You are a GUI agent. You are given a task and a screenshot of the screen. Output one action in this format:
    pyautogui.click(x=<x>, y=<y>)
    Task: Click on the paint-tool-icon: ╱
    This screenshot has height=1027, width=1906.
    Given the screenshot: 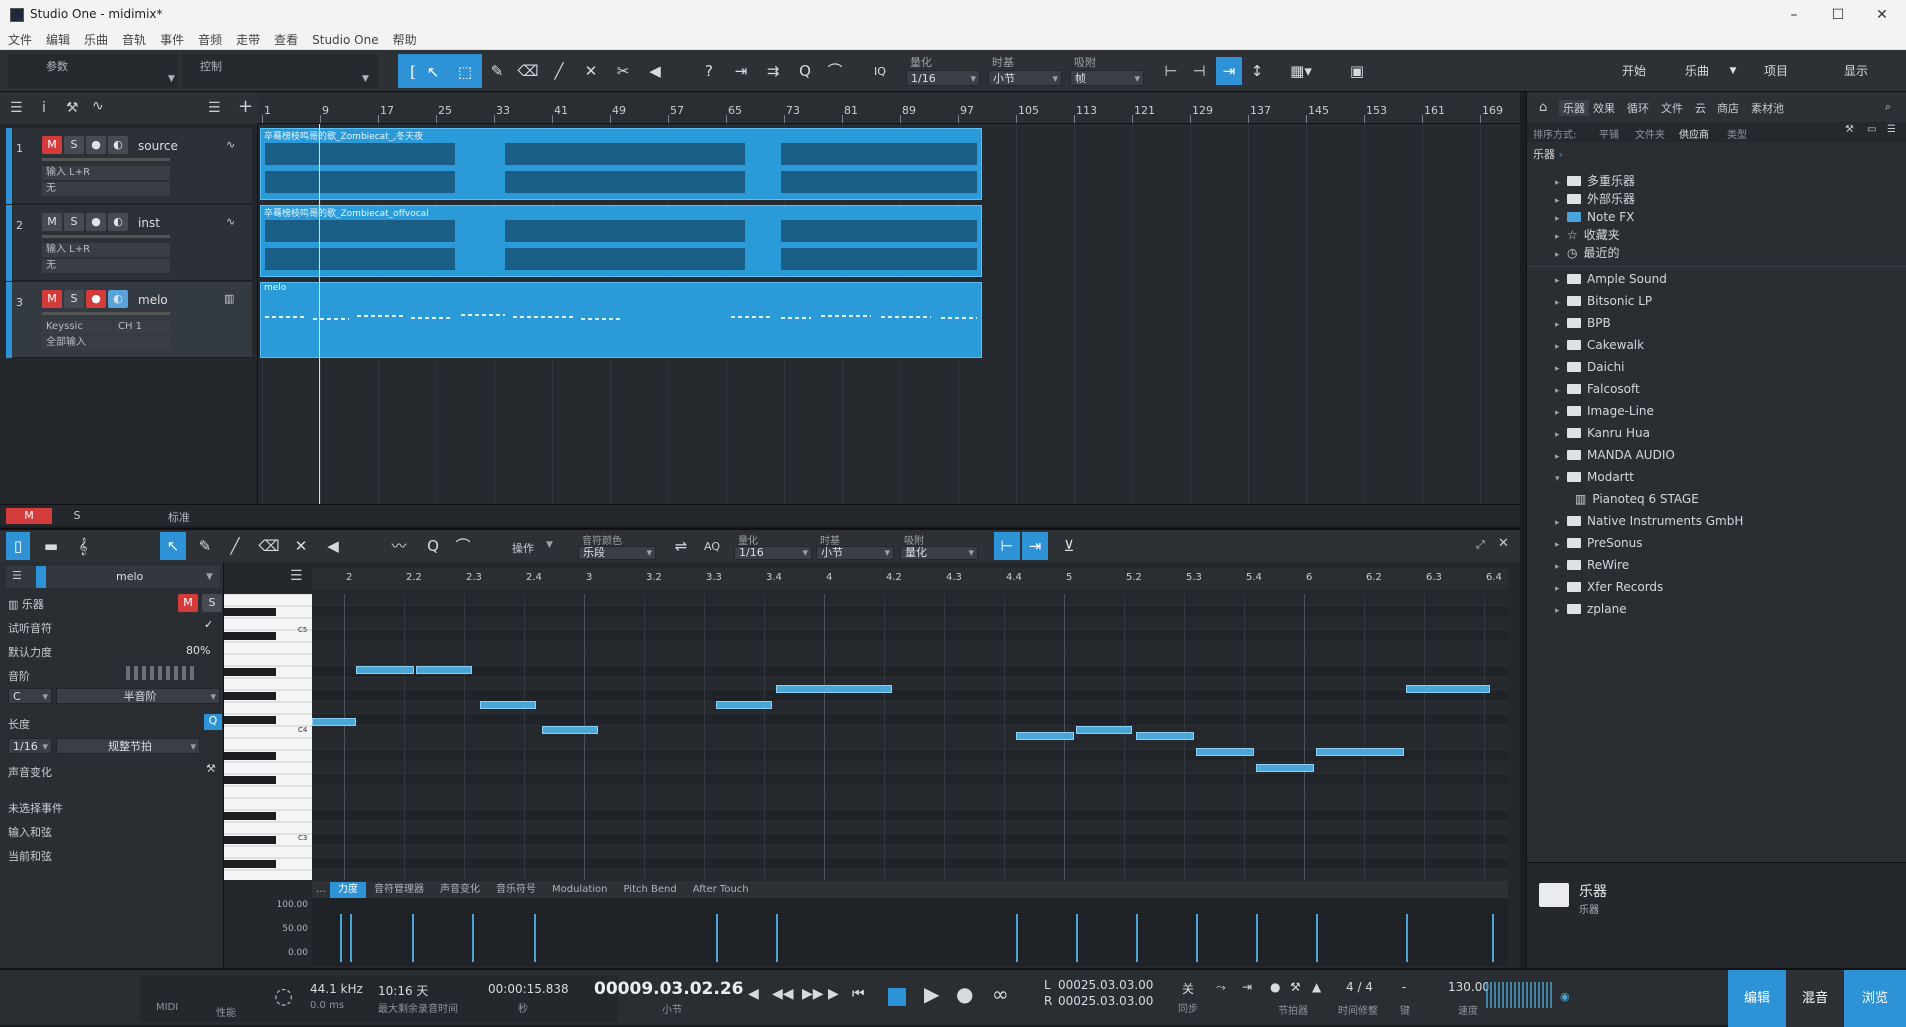 What is the action you would take?
    pyautogui.click(x=235, y=546)
    